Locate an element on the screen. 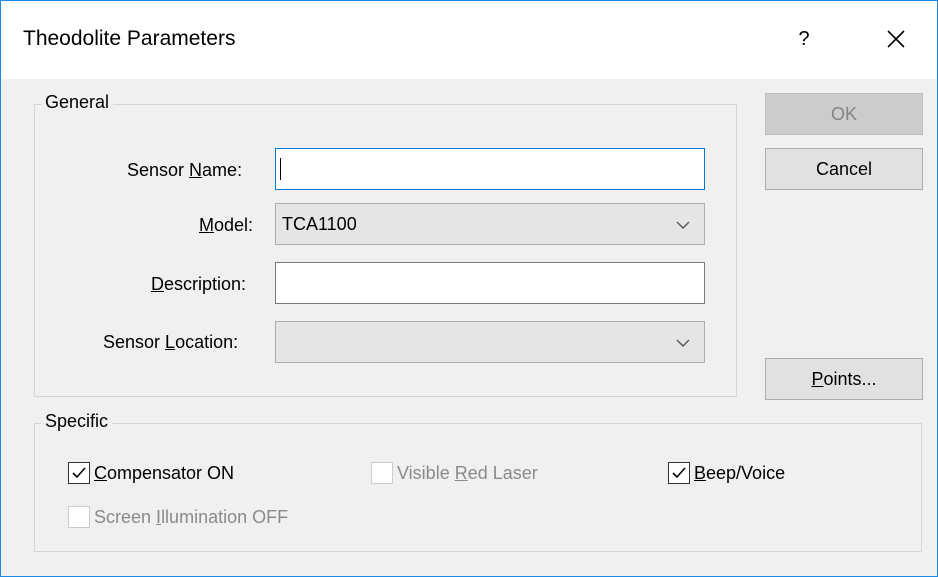 The height and width of the screenshot is (577, 938). model-label: Model: is located at coordinates (226, 225).